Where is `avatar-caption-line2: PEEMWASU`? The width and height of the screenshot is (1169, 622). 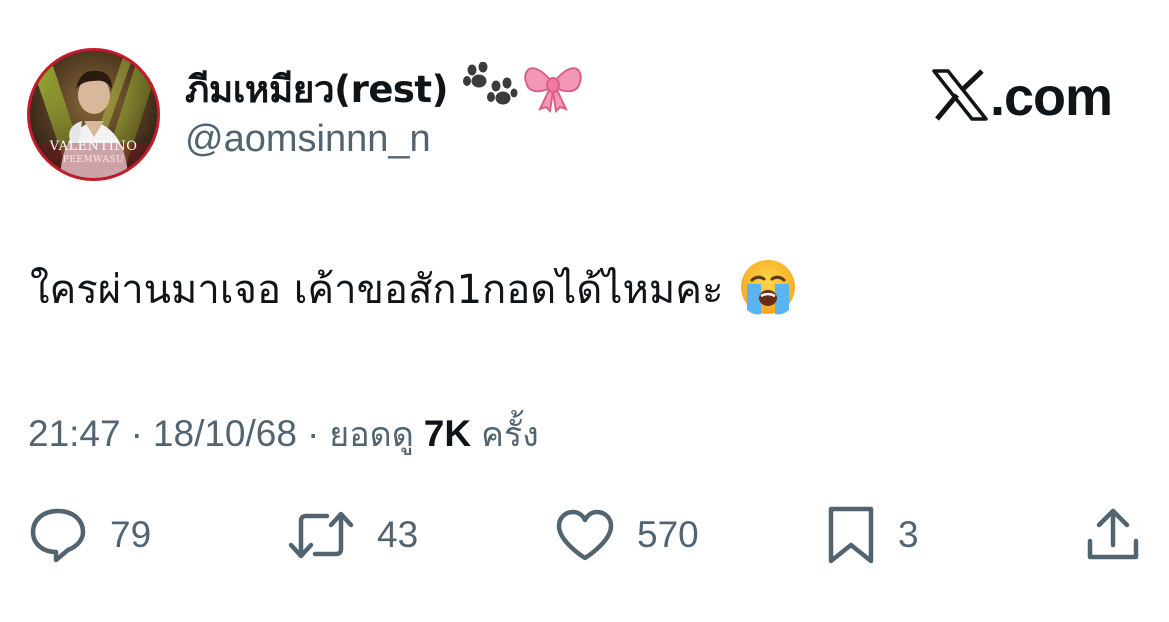 avatar-caption-line2: PEEMWASU is located at coordinates (93, 160).